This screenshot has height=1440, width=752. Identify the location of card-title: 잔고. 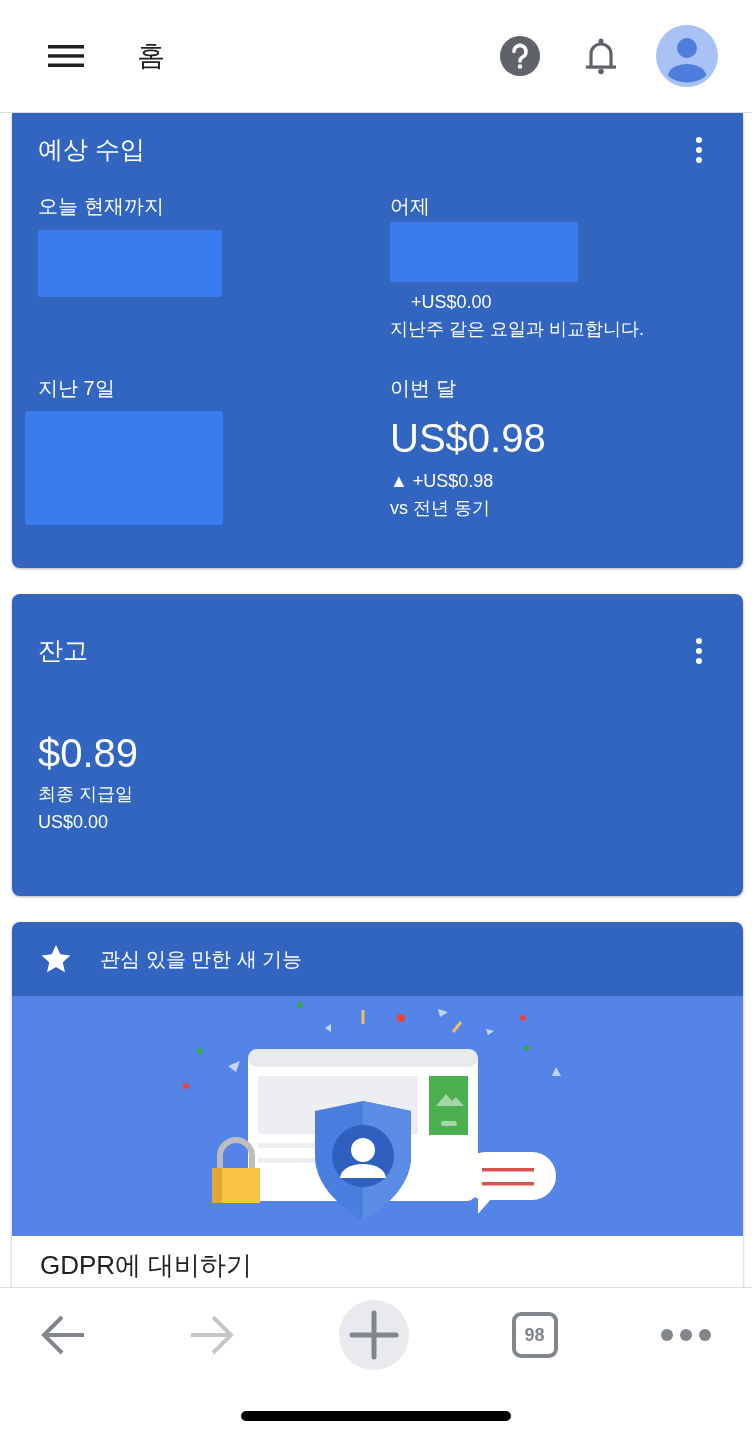
(63, 650).